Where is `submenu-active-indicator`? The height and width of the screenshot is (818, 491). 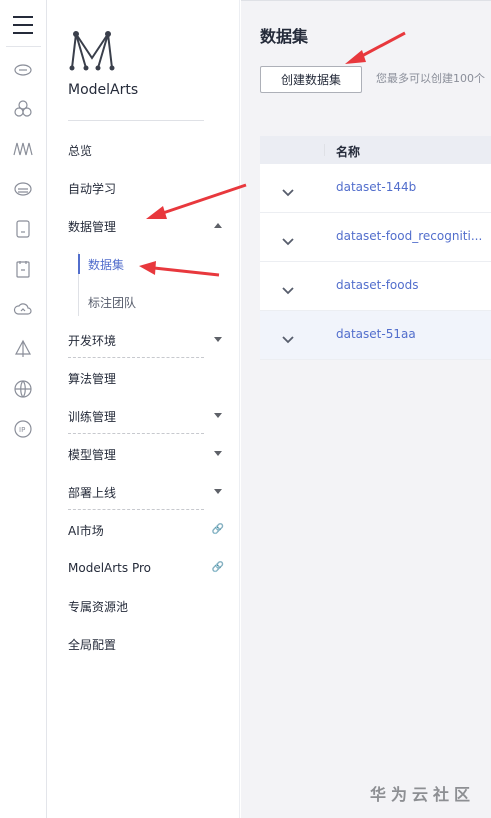 submenu-active-indicator is located at coordinates (79, 264).